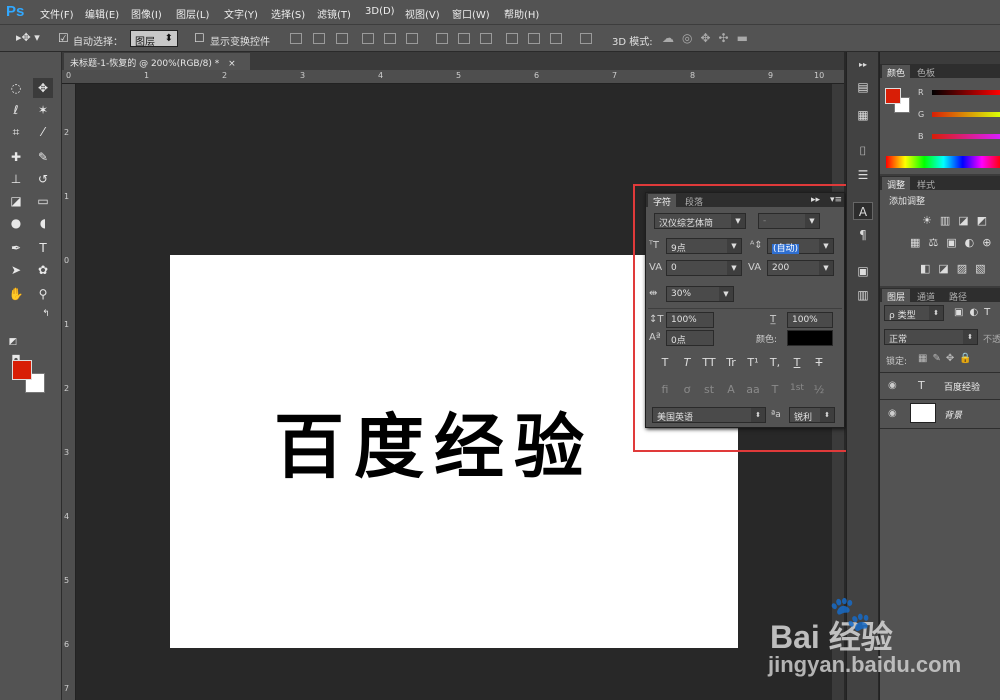  I want to click on layer-comps-icon: ▥, so click(863, 295).